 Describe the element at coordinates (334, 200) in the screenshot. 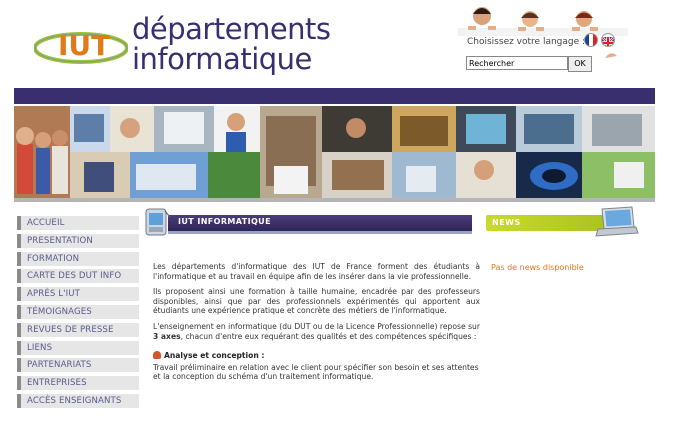

I see `banner-bottom-strip` at that location.